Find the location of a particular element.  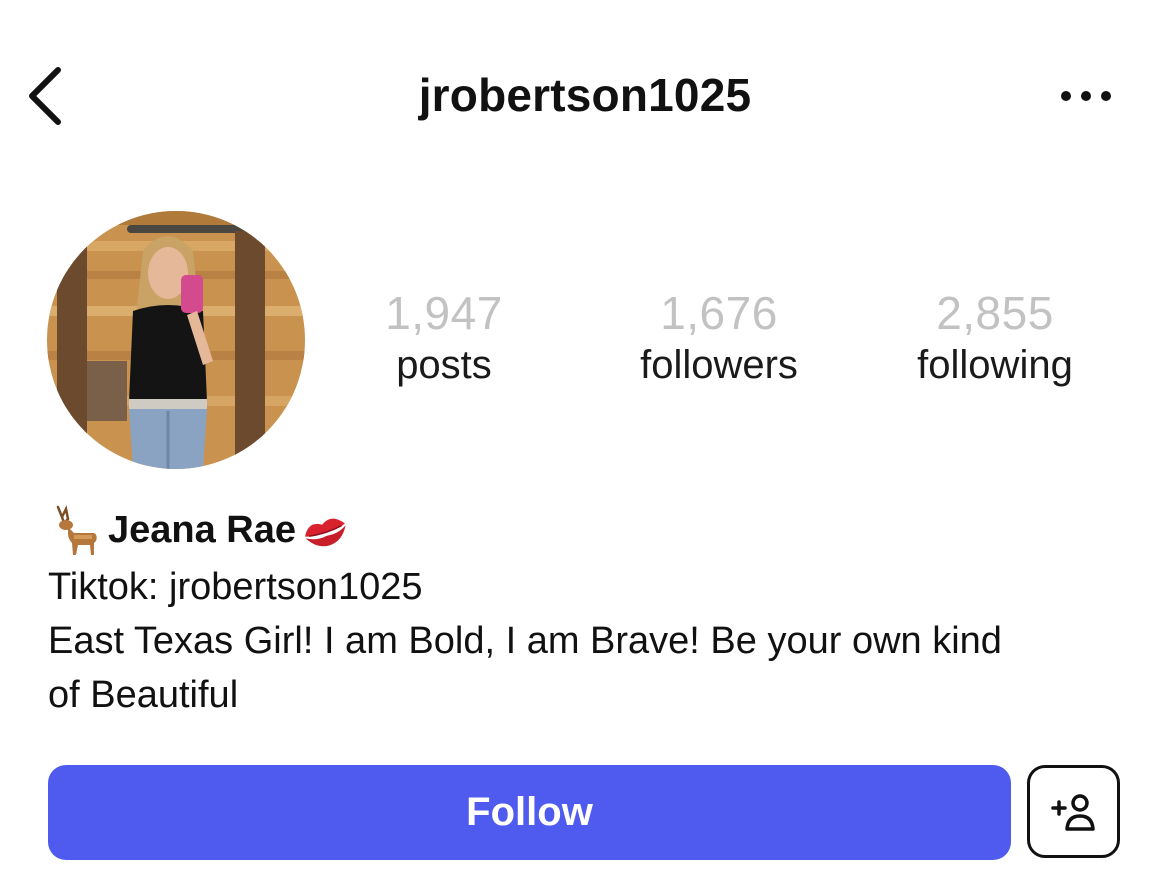

bio-tiktok-line: Tiktok: jrobertson1025 is located at coordinates (235, 587).